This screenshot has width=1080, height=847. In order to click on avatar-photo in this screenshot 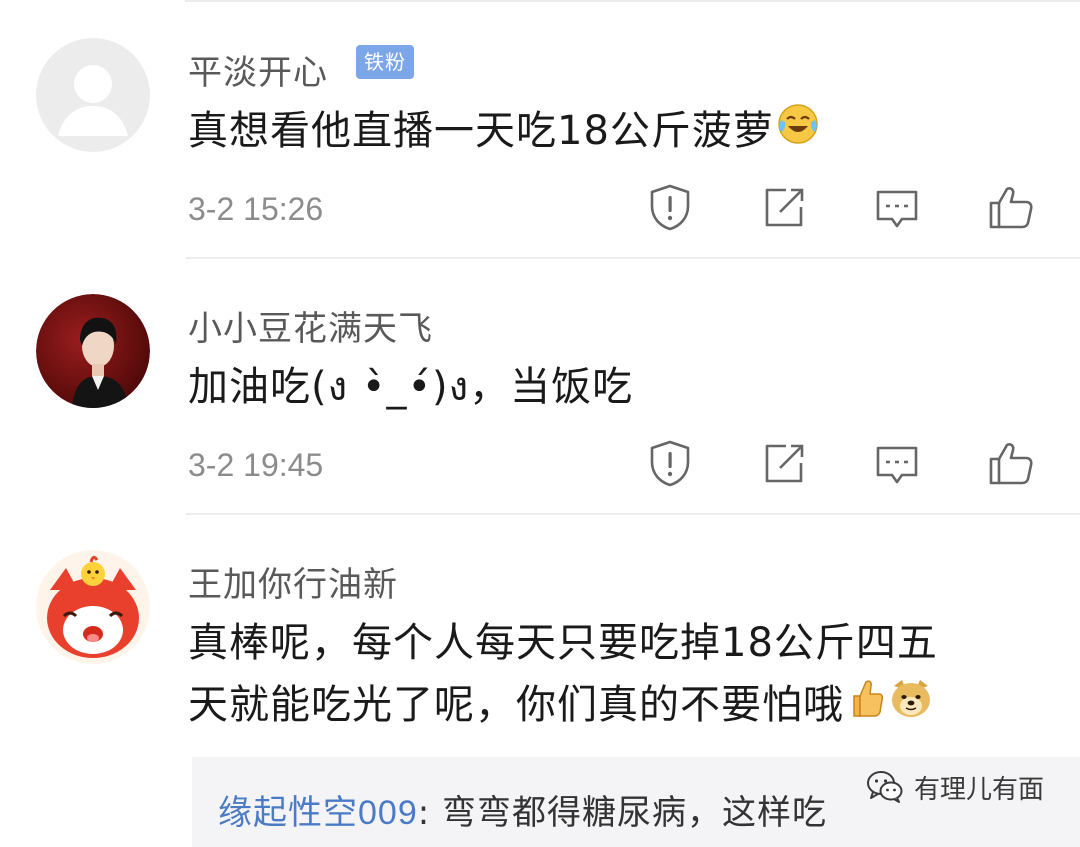, I will do `click(93, 351)`.